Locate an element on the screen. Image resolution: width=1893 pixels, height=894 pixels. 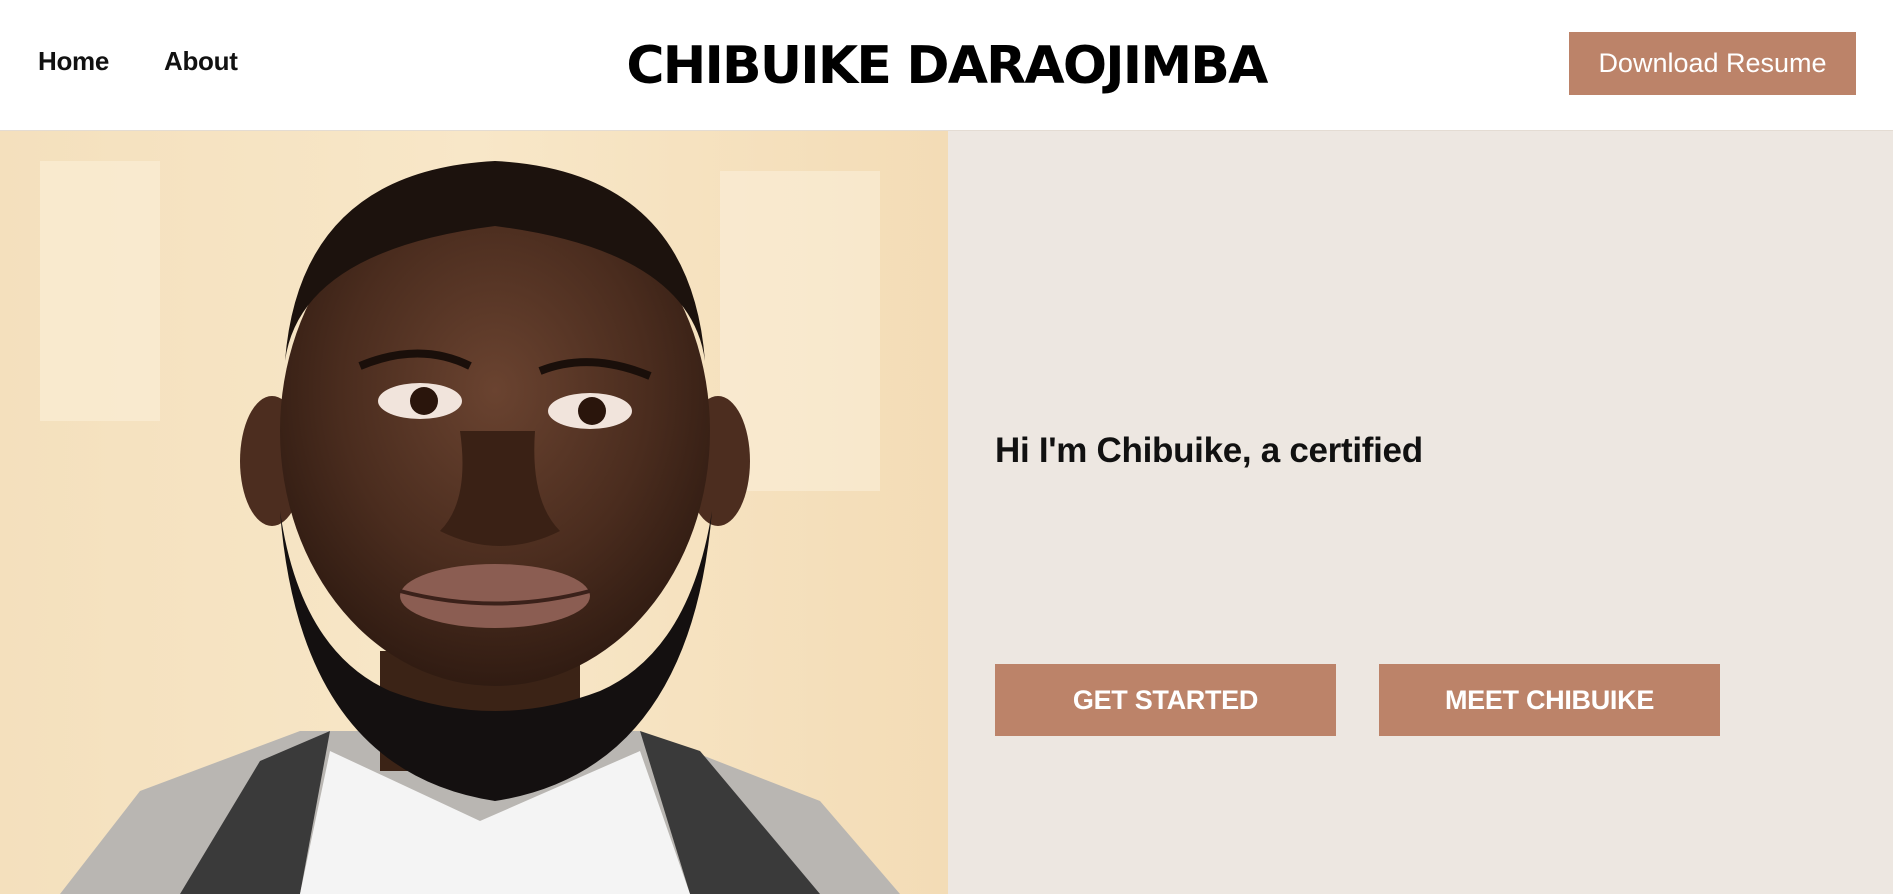
intro-heading: Hi I'm Chibuike, a certified is located at coordinates (1209, 450).